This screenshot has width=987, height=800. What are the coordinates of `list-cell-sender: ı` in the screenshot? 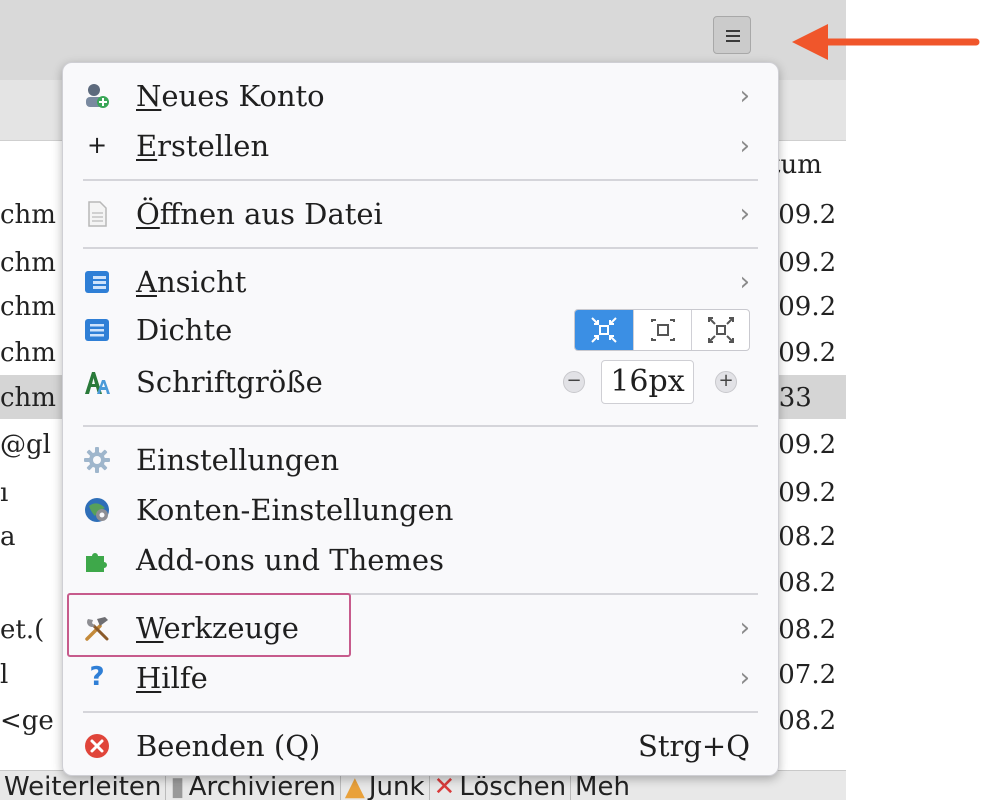 It's located at (35, 493).